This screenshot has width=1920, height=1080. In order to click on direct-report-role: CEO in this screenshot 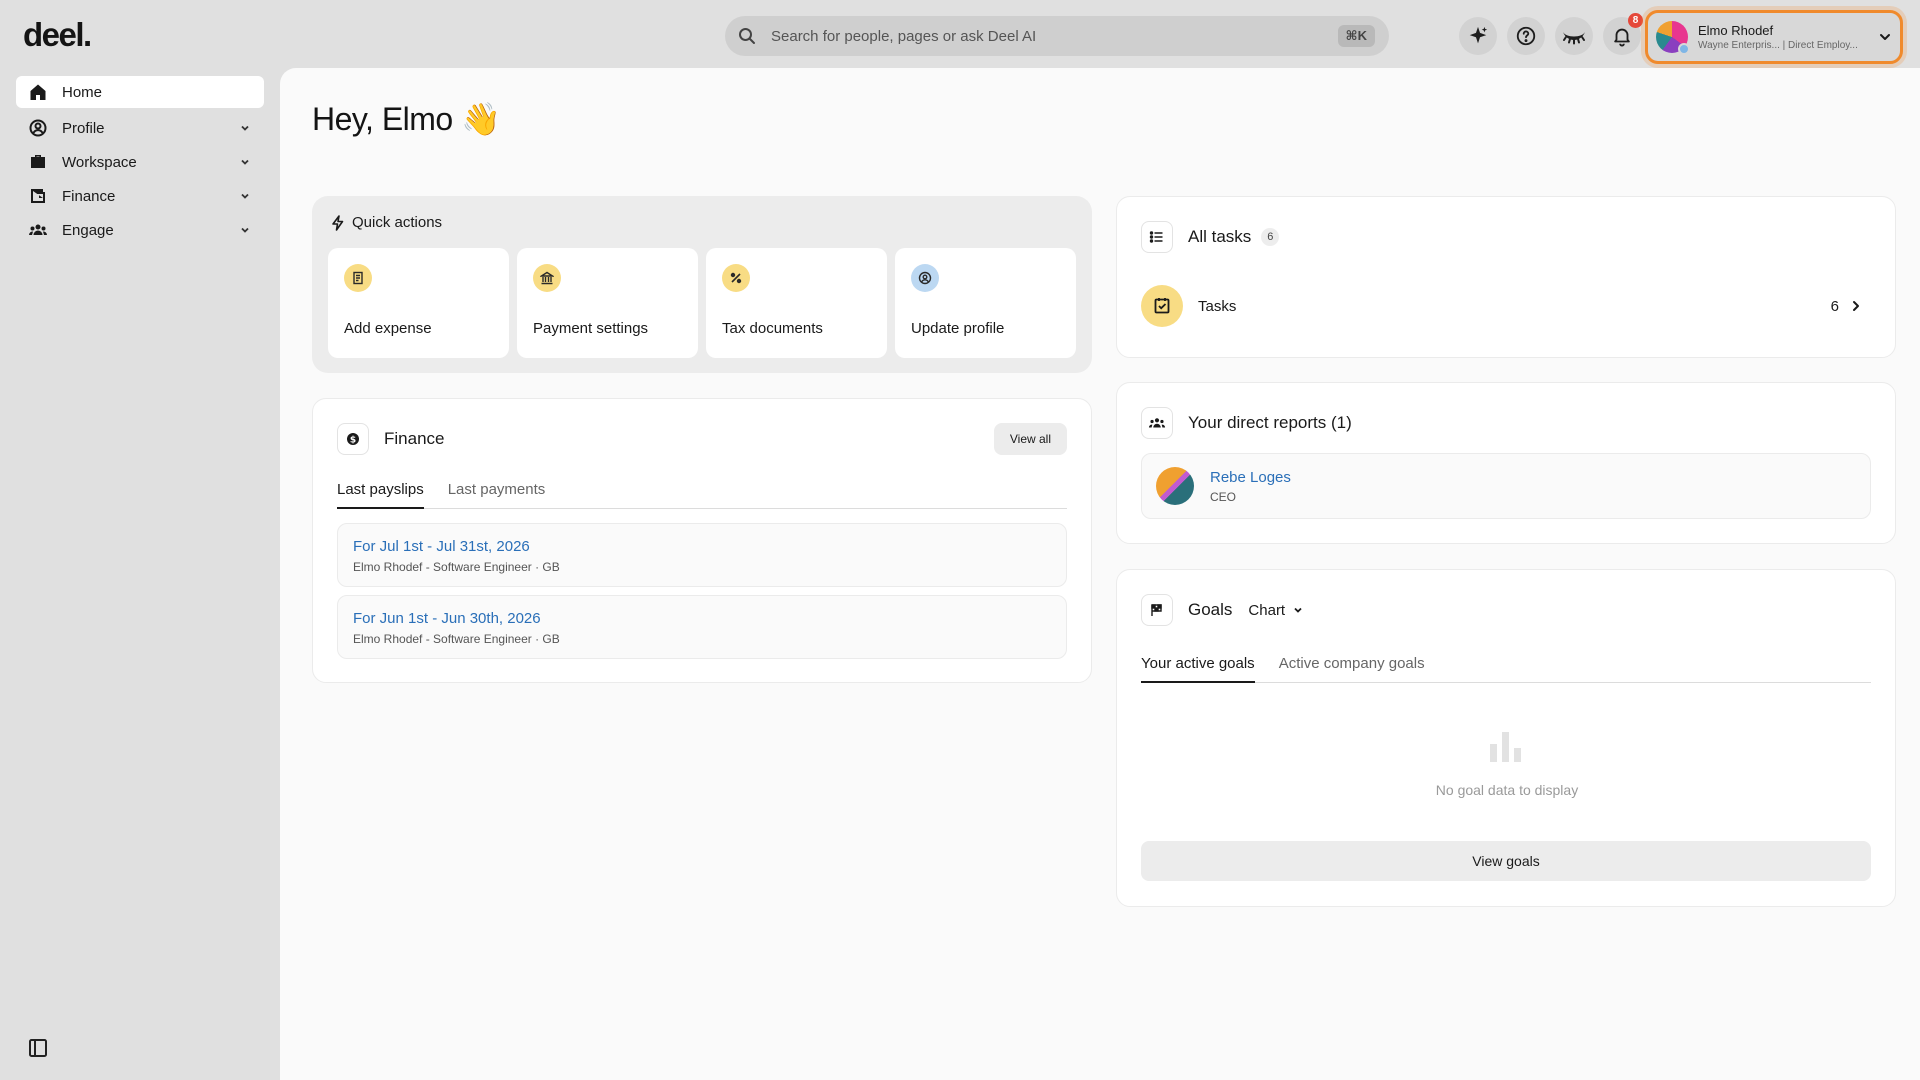, I will do `click(1223, 496)`.